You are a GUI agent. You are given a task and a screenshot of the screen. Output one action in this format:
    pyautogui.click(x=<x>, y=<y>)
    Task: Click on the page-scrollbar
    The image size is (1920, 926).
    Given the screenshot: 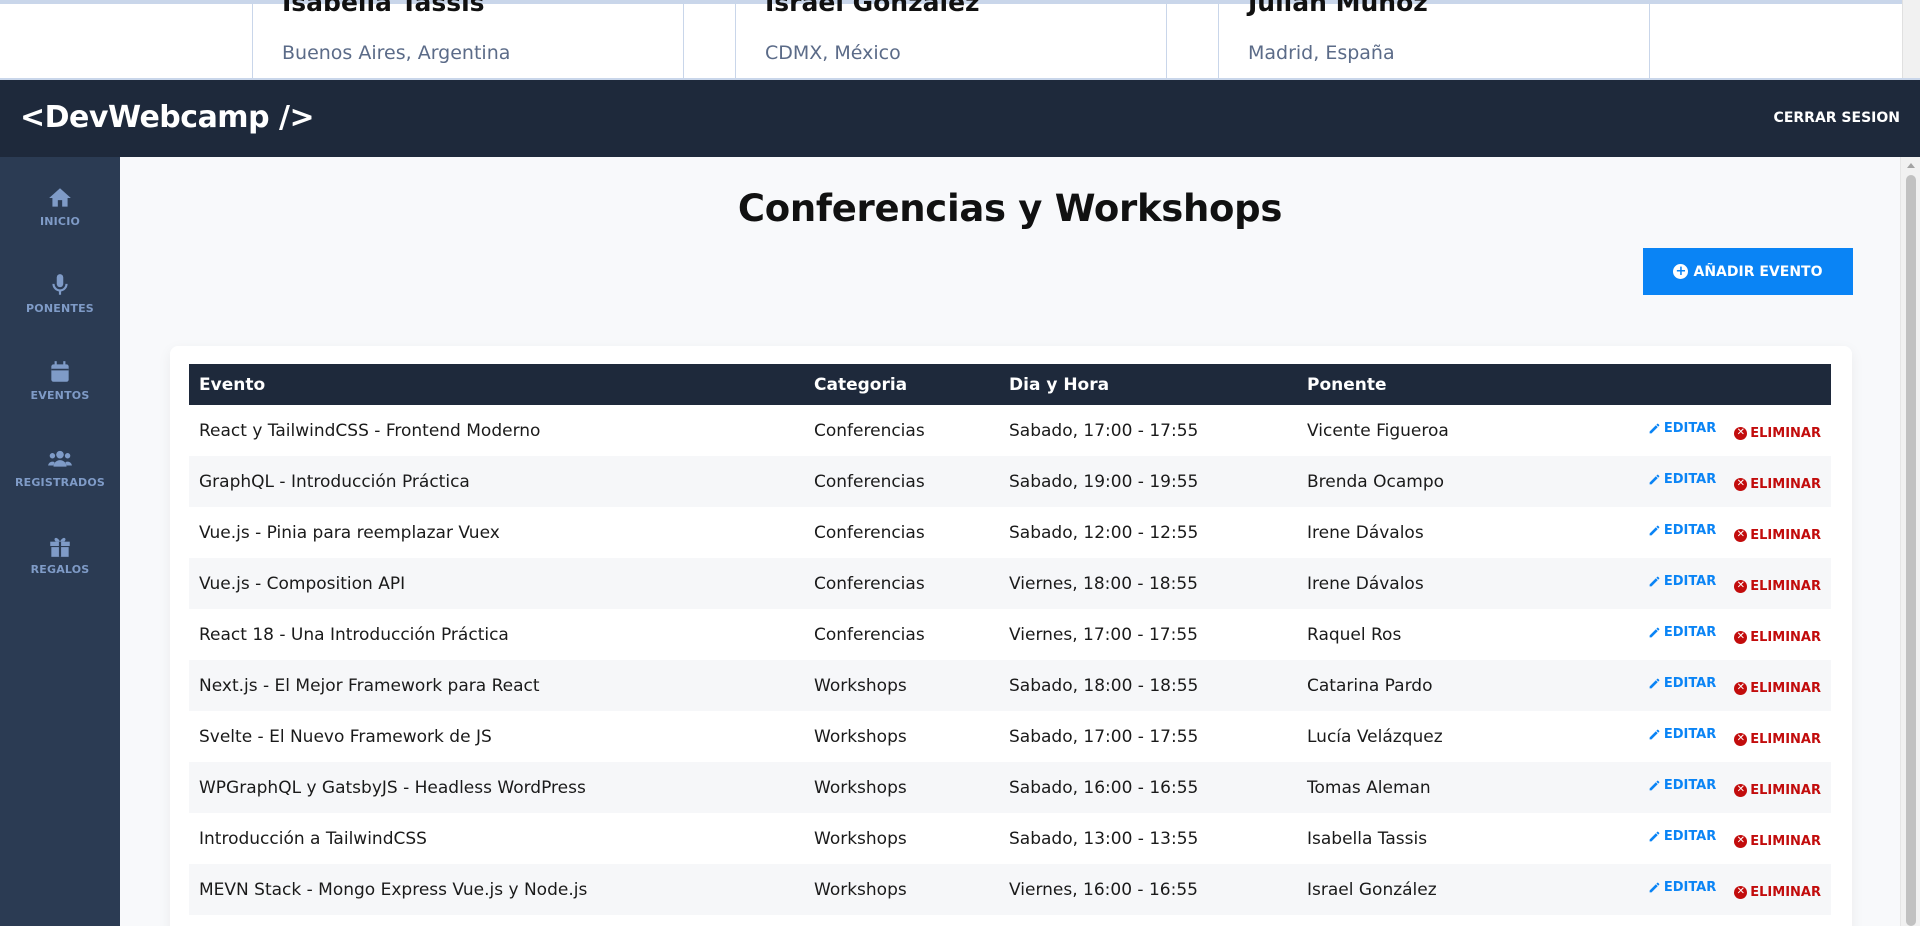 What is the action you would take?
    pyautogui.click(x=1910, y=541)
    